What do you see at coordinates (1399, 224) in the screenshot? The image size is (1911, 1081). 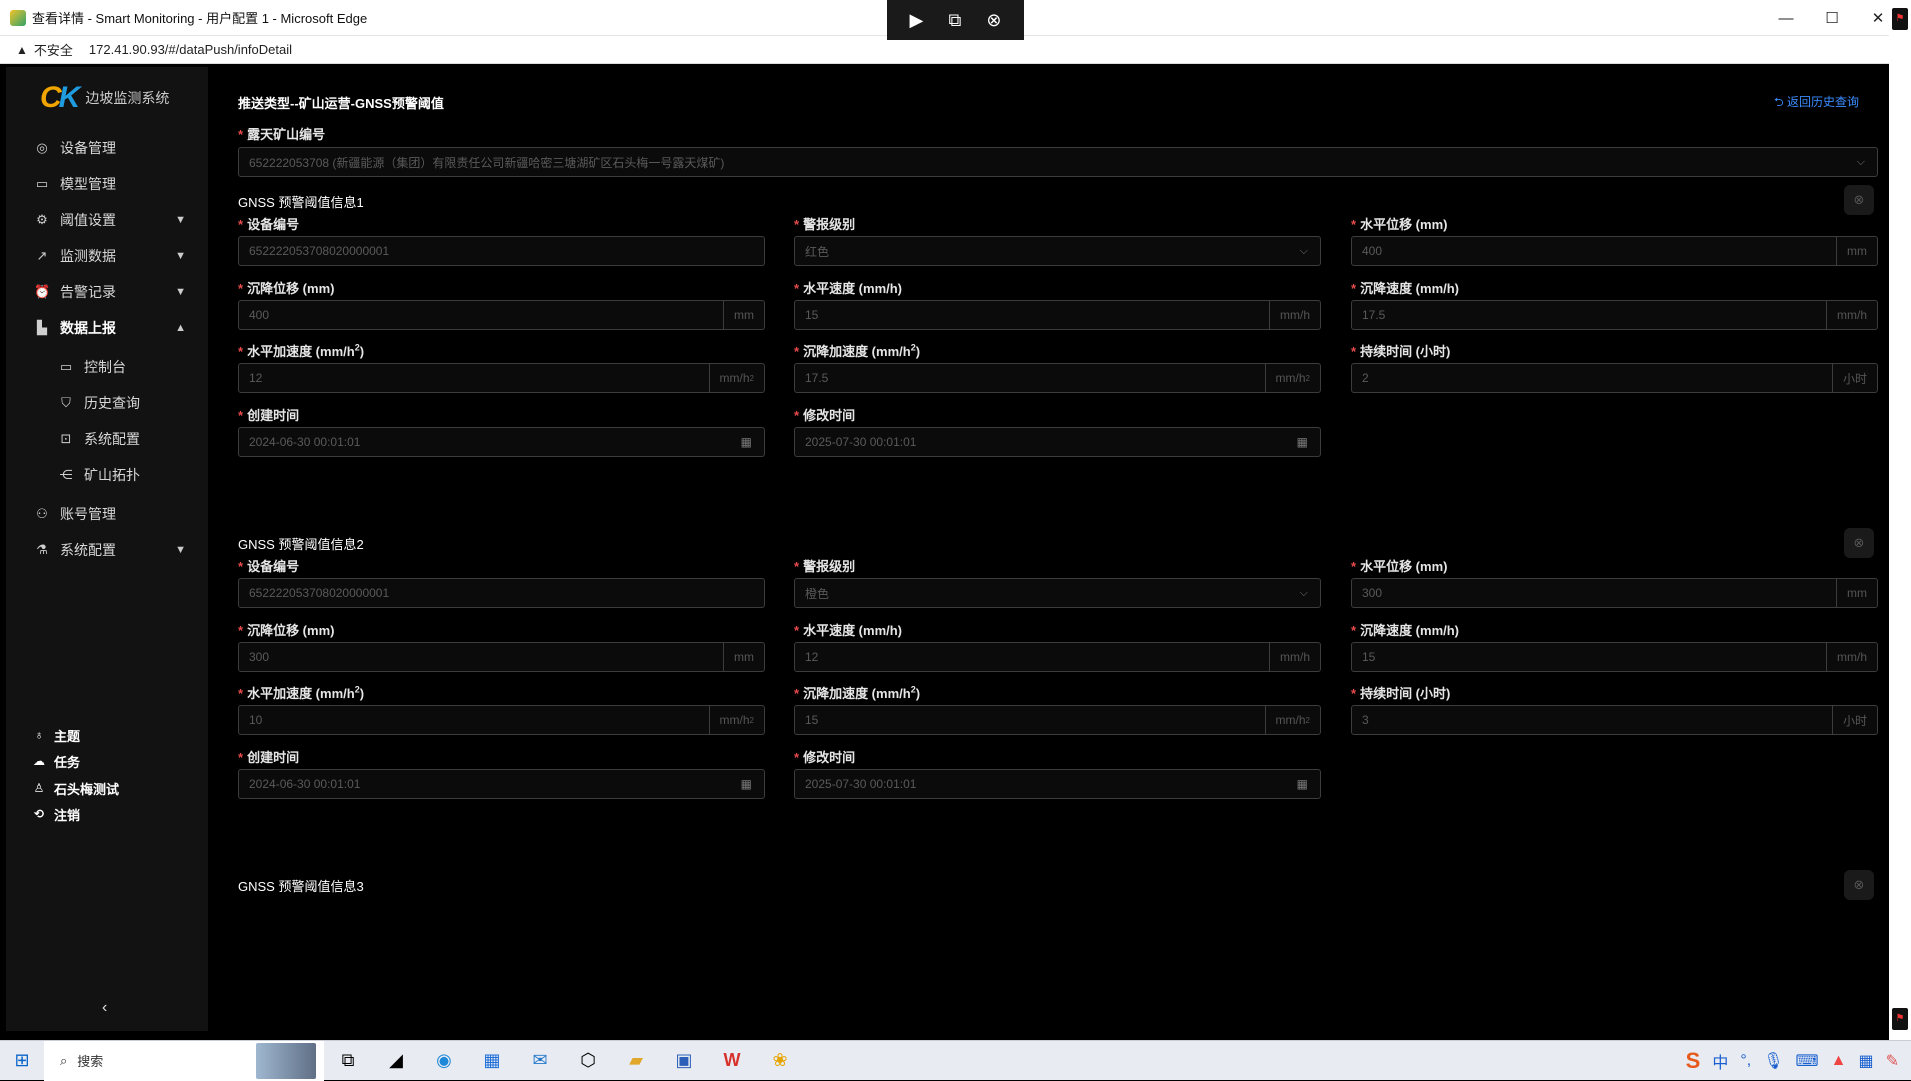 I see `h-disp-label: * 水平位移 (mm)` at bounding box center [1399, 224].